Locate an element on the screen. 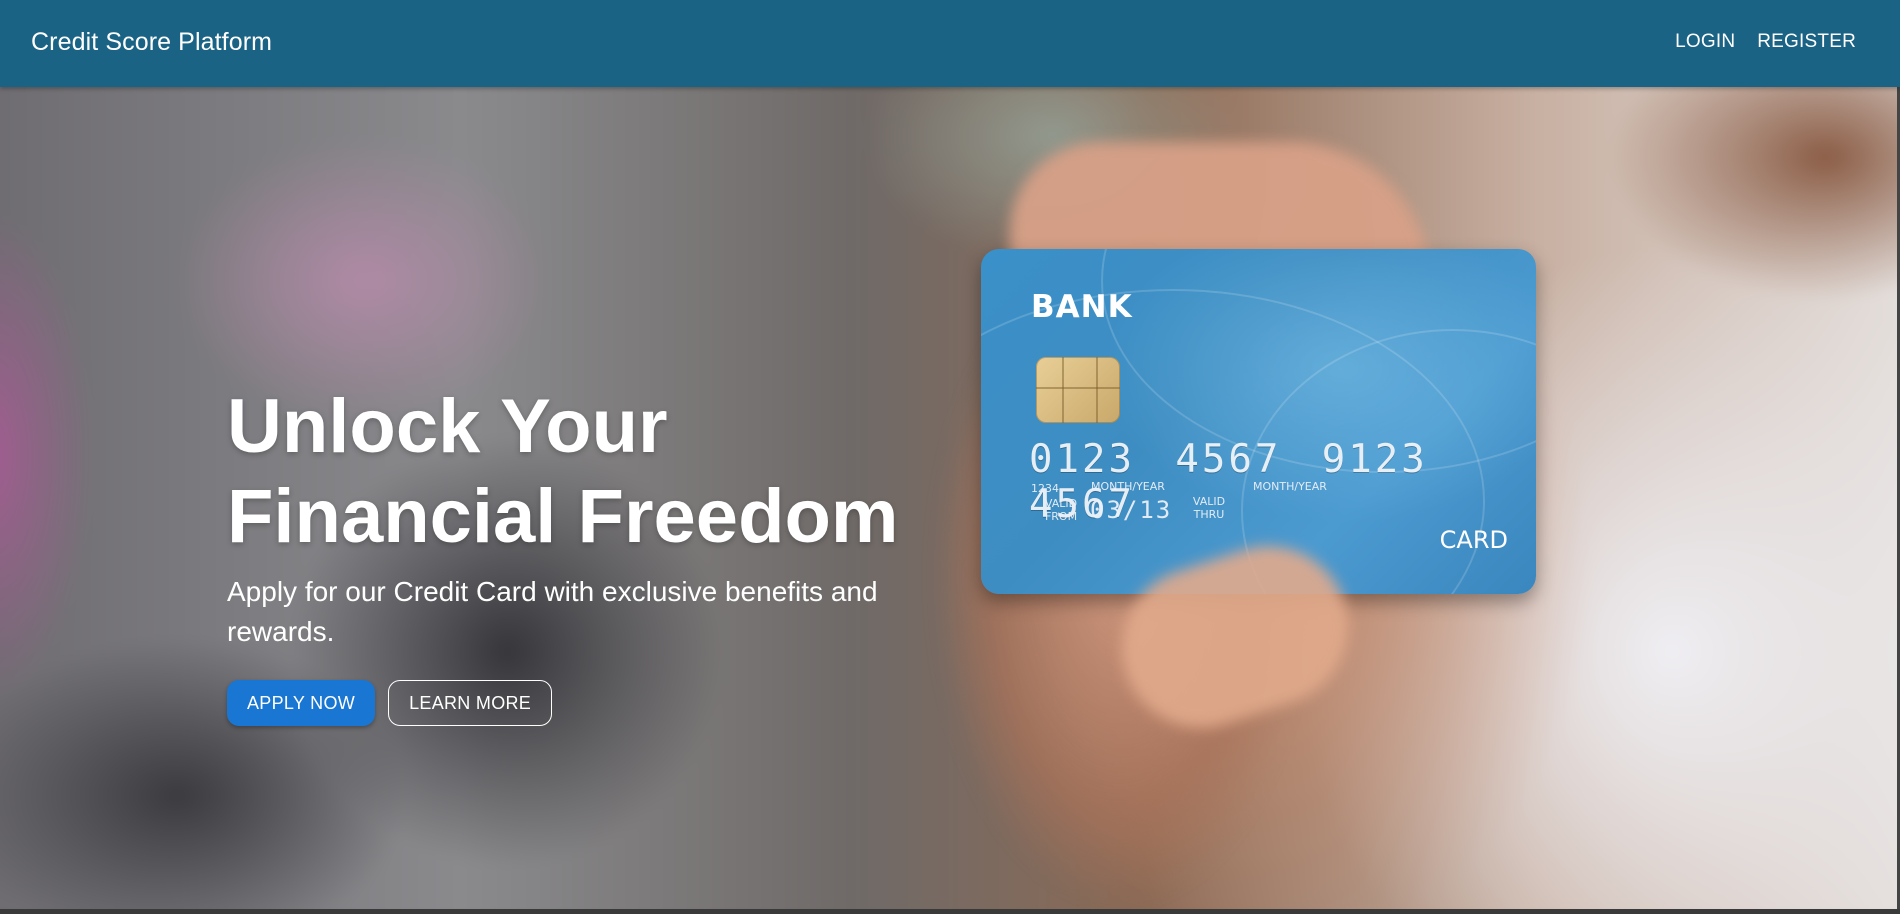 This screenshot has width=1900, height=914. hero-headline: Unlock Your Financial Freedom is located at coordinates (607, 472).